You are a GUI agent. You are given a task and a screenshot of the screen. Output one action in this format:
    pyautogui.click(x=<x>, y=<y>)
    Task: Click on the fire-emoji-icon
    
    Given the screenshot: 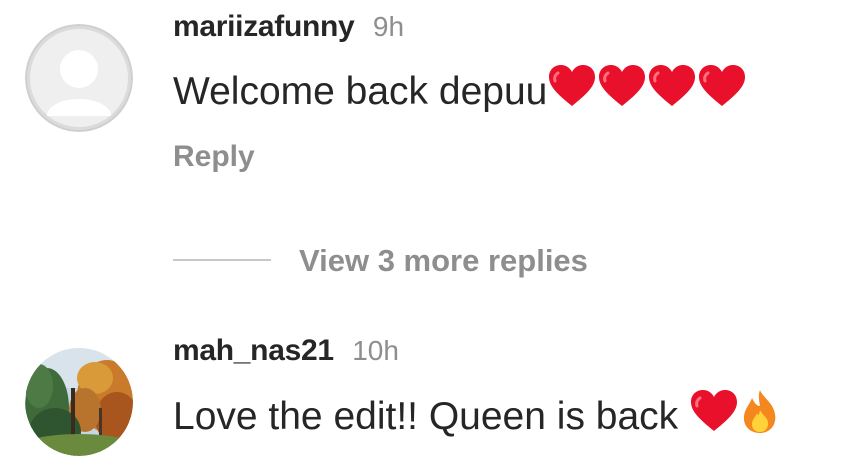 What is the action you would take?
    pyautogui.click(x=760, y=414)
    